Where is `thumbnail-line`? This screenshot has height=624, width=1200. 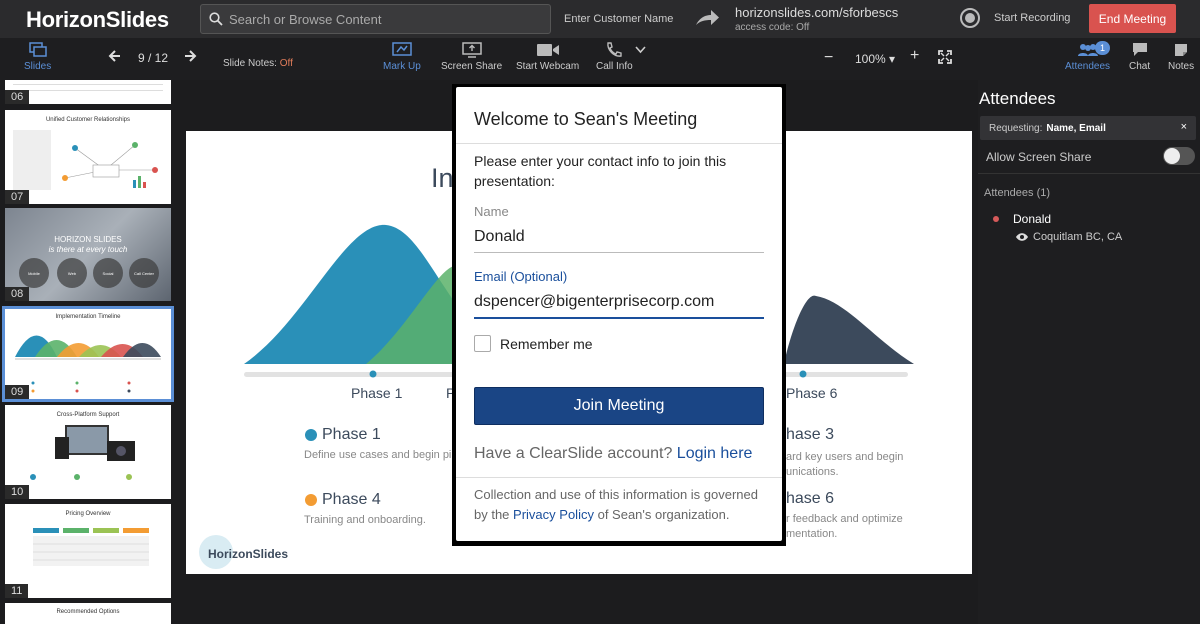 thumbnail-line is located at coordinates (88, 90).